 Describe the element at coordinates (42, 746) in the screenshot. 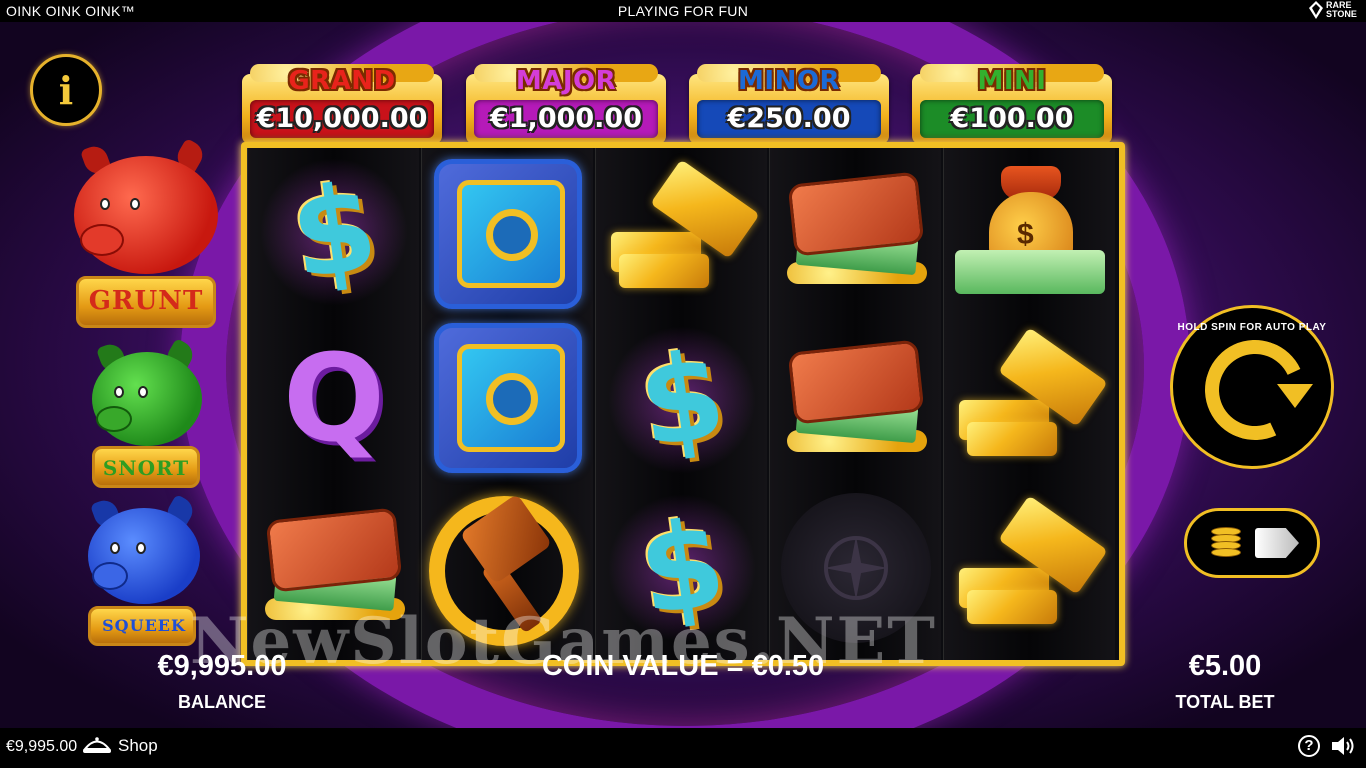

I see `footer-balance: €9,995.00` at that location.